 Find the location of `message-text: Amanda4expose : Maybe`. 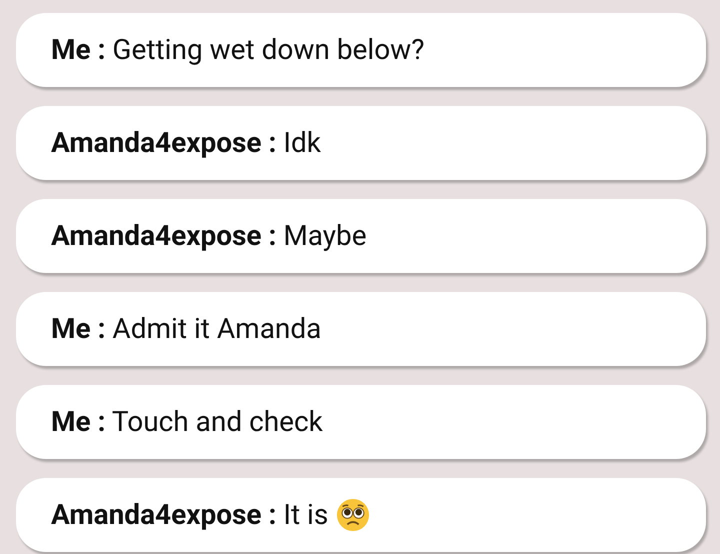

message-text: Amanda4expose : Maybe is located at coordinates (209, 236).